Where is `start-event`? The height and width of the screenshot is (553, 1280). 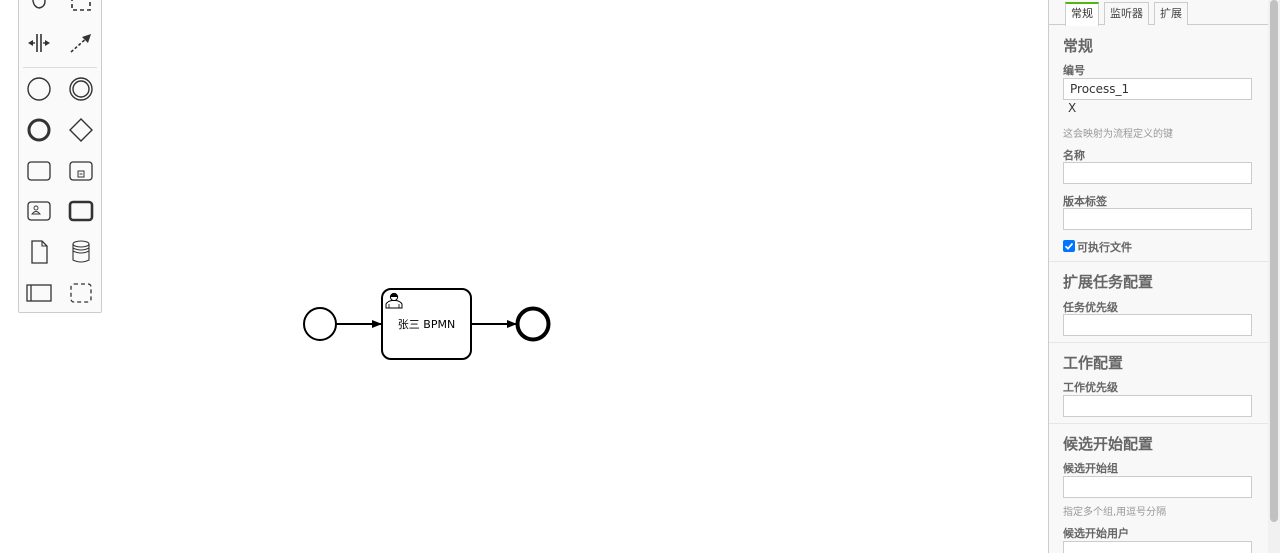
start-event is located at coordinates (320, 324).